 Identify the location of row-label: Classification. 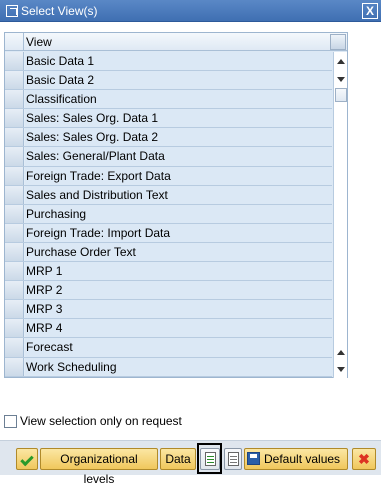
(178, 99).